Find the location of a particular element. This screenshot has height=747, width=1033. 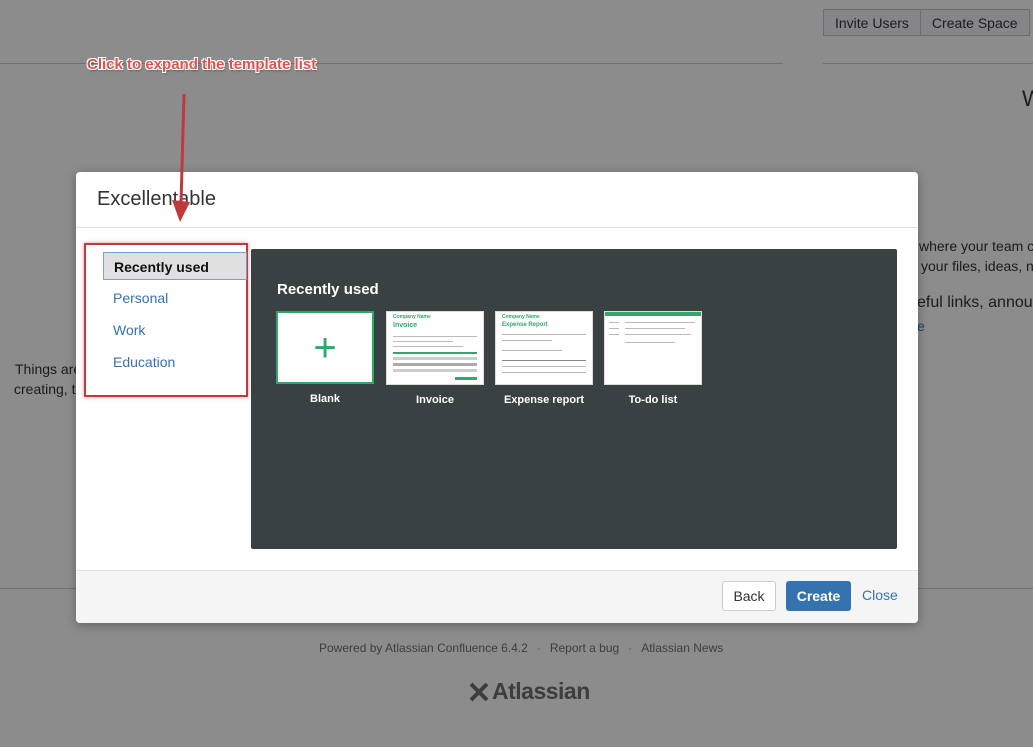

close-link: Close is located at coordinates (880, 595).